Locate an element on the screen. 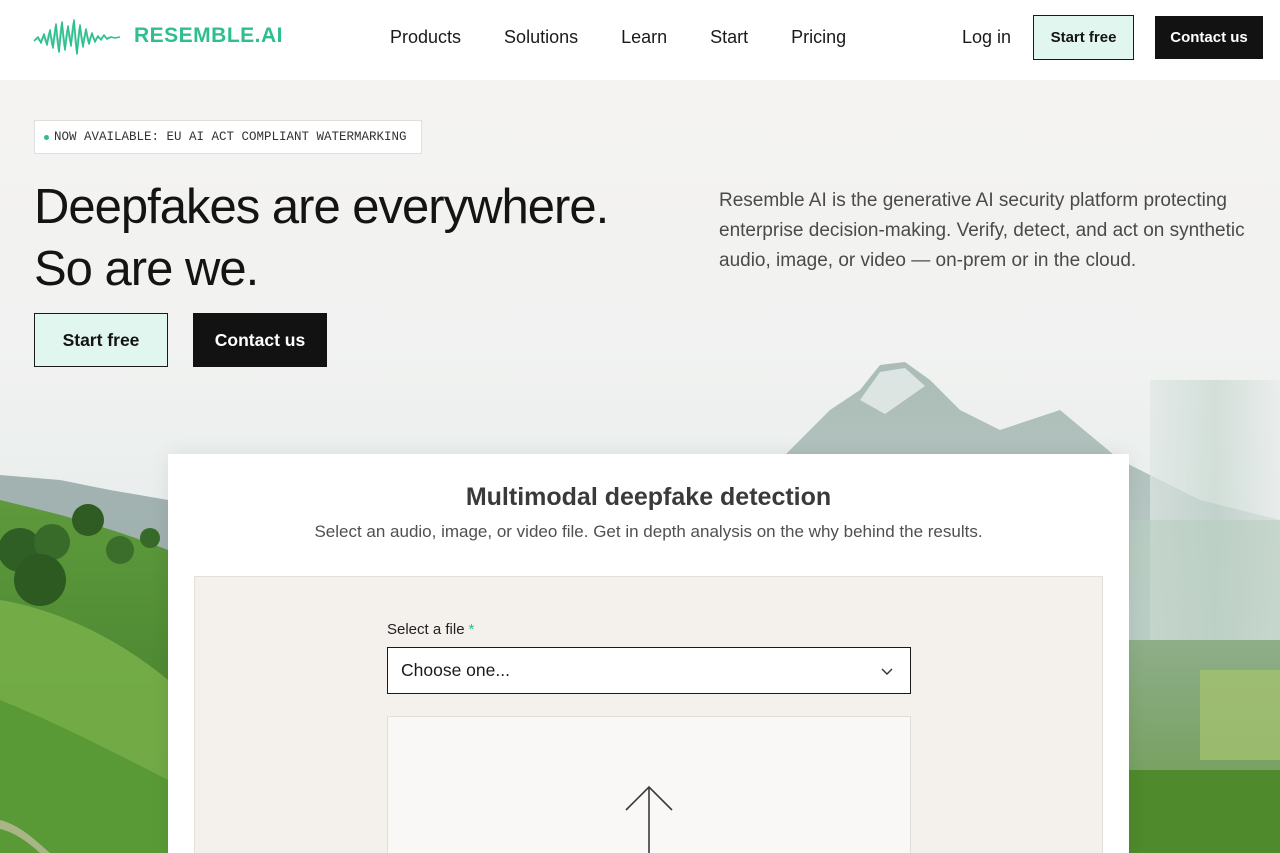 The width and height of the screenshot is (1280, 853). primary-nav: Products Solutions Learn Start Pricing is located at coordinates (639, 37).